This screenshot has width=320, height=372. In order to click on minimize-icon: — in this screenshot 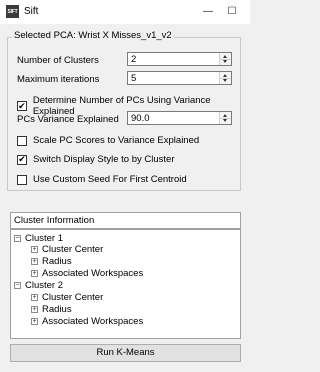, I will do `click(208, 11)`.